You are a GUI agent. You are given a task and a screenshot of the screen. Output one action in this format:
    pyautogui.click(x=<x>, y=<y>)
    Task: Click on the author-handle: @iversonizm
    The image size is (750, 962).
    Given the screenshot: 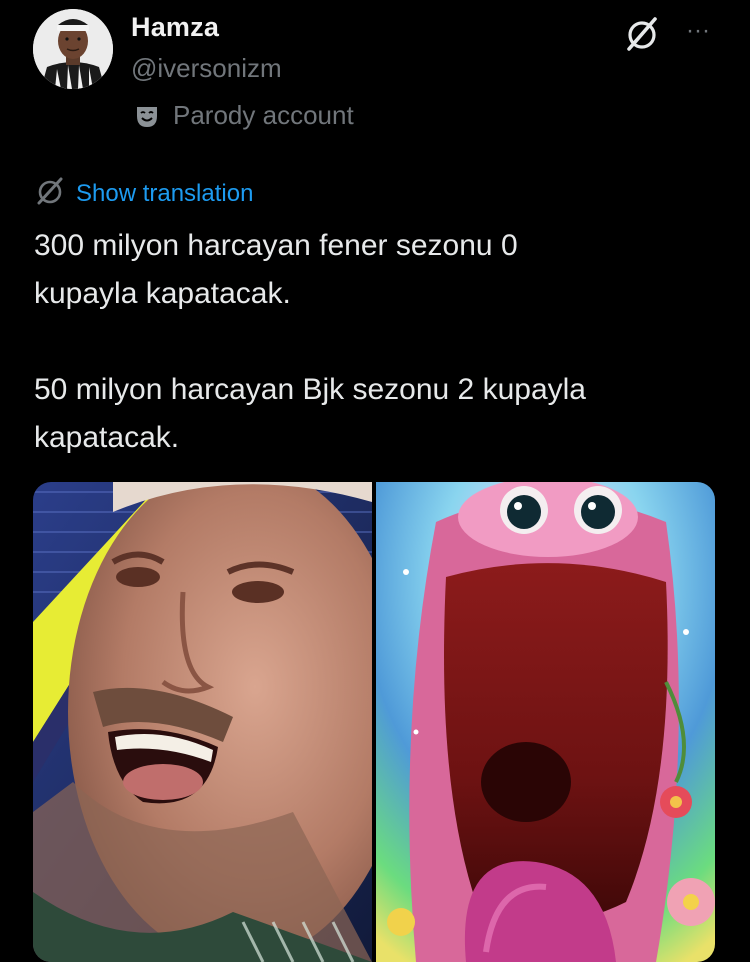 What is the action you would take?
    pyautogui.click(x=206, y=68)
    